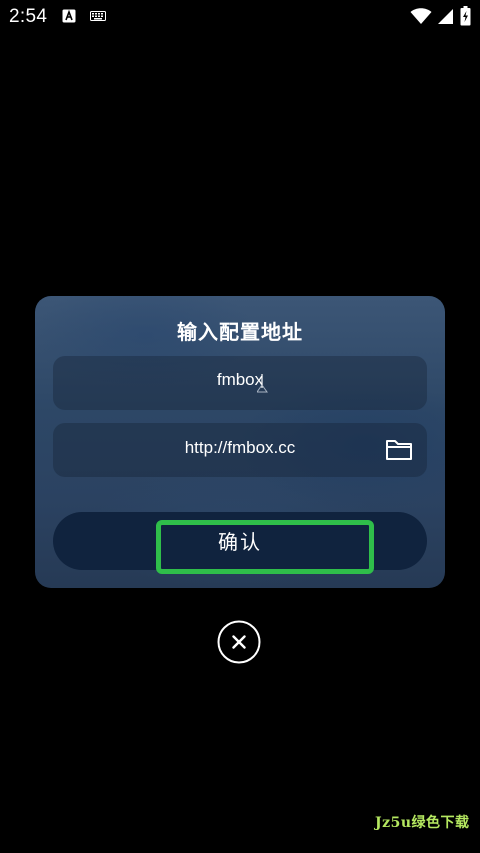 This screenshot has width=480, height=853. I want to click on confirm-label: 确认, so click(240, 542).